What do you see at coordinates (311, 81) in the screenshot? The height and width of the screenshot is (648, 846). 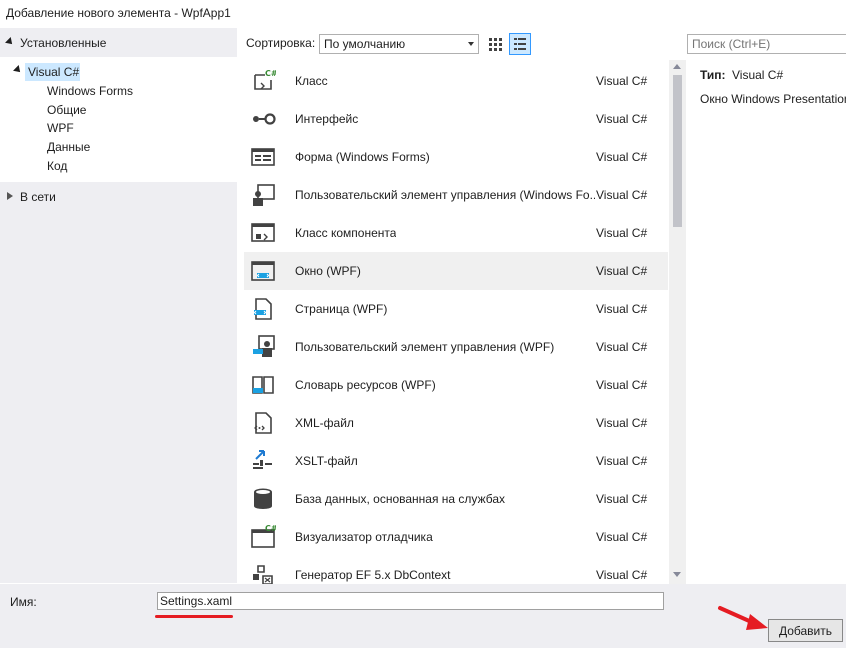 I see `template-name: Класс` at bounding box center [311, 81].